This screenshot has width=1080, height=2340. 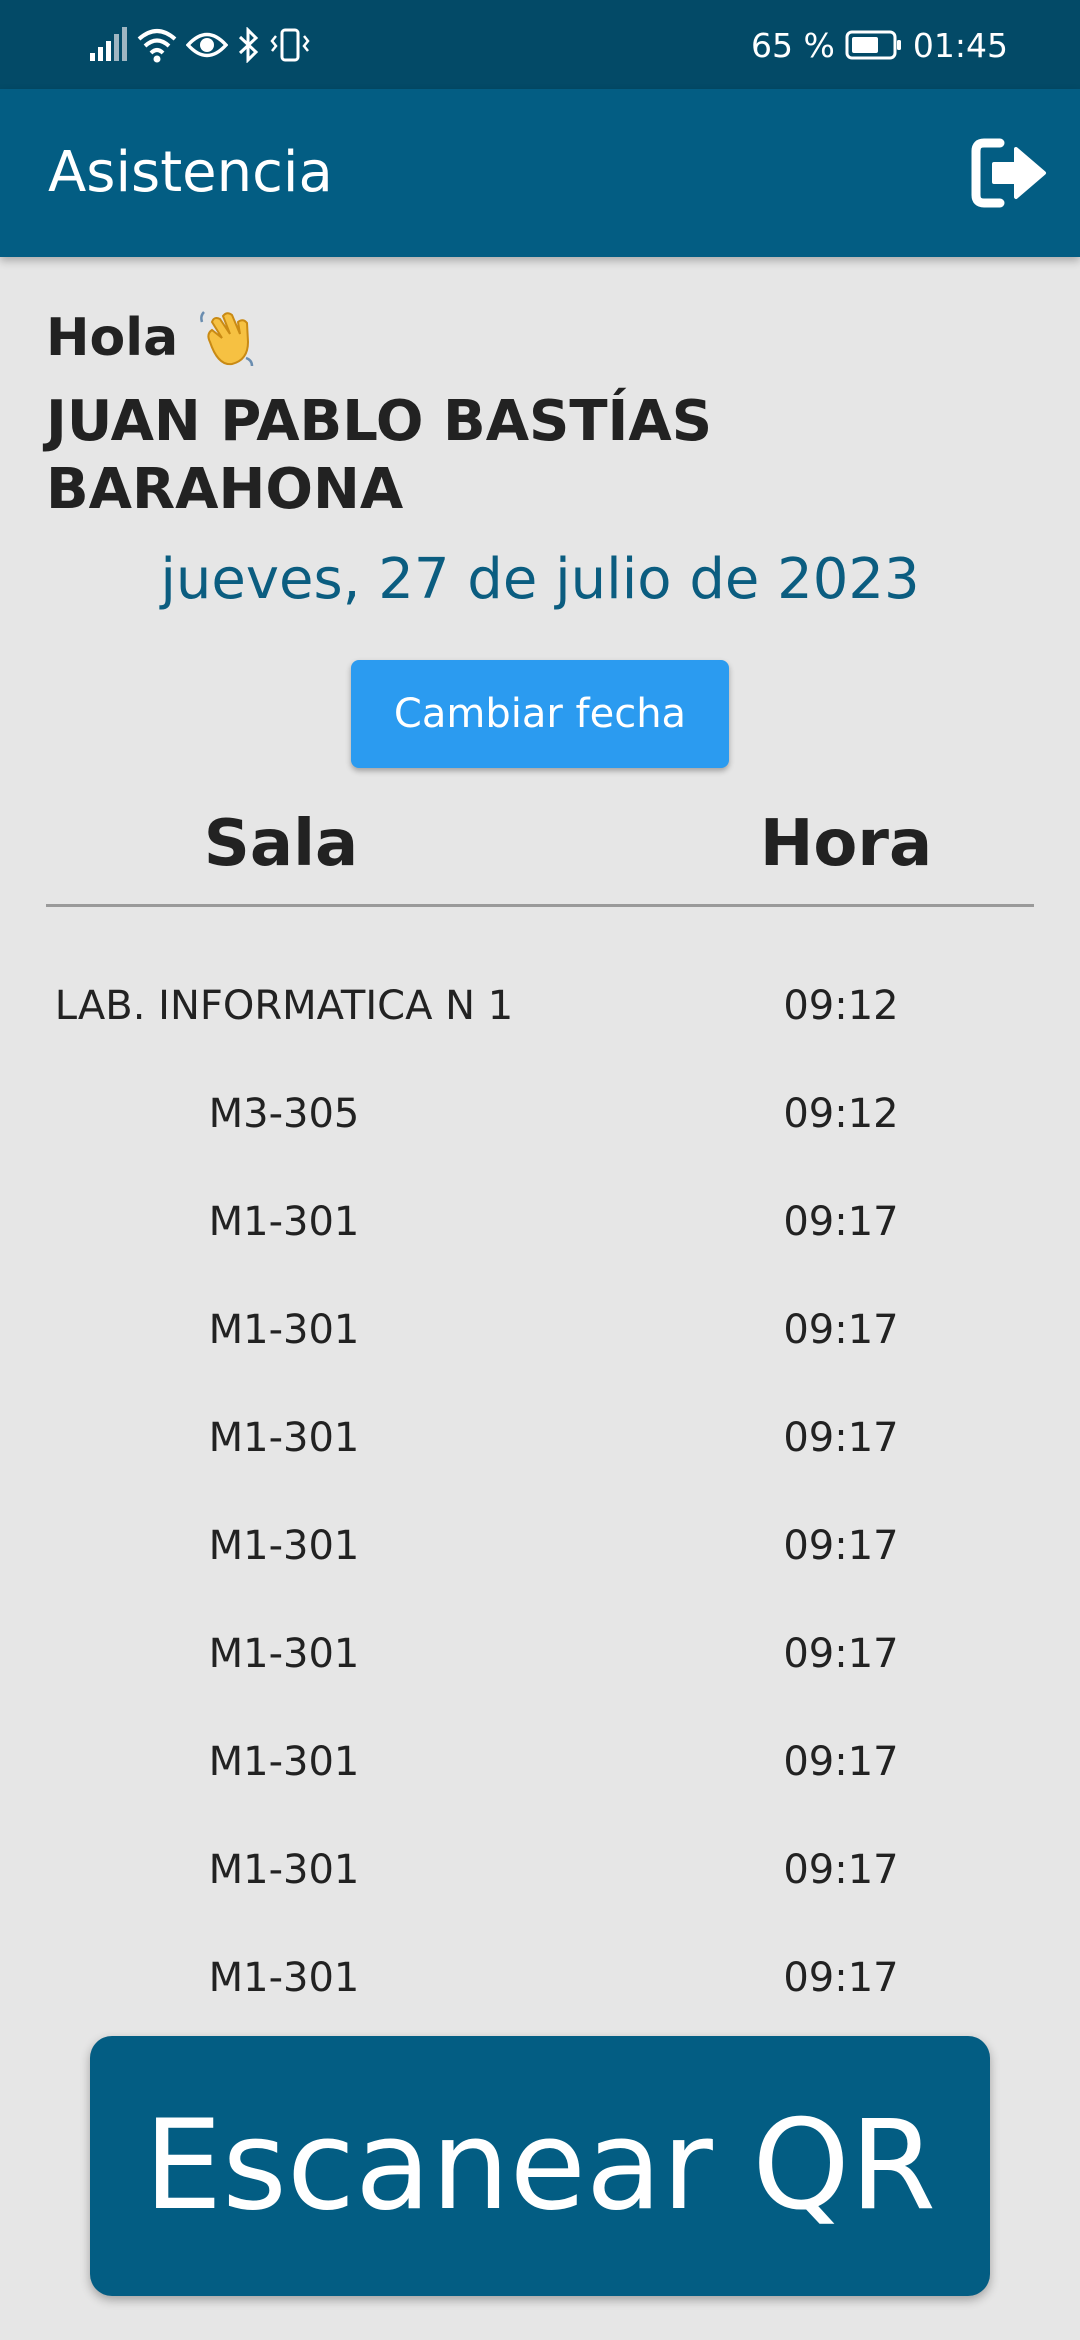 What do you see at coordinates (846, 844) in the screenshot?
I see `column-header-hora: Hora` at bounding box center [846, 844].